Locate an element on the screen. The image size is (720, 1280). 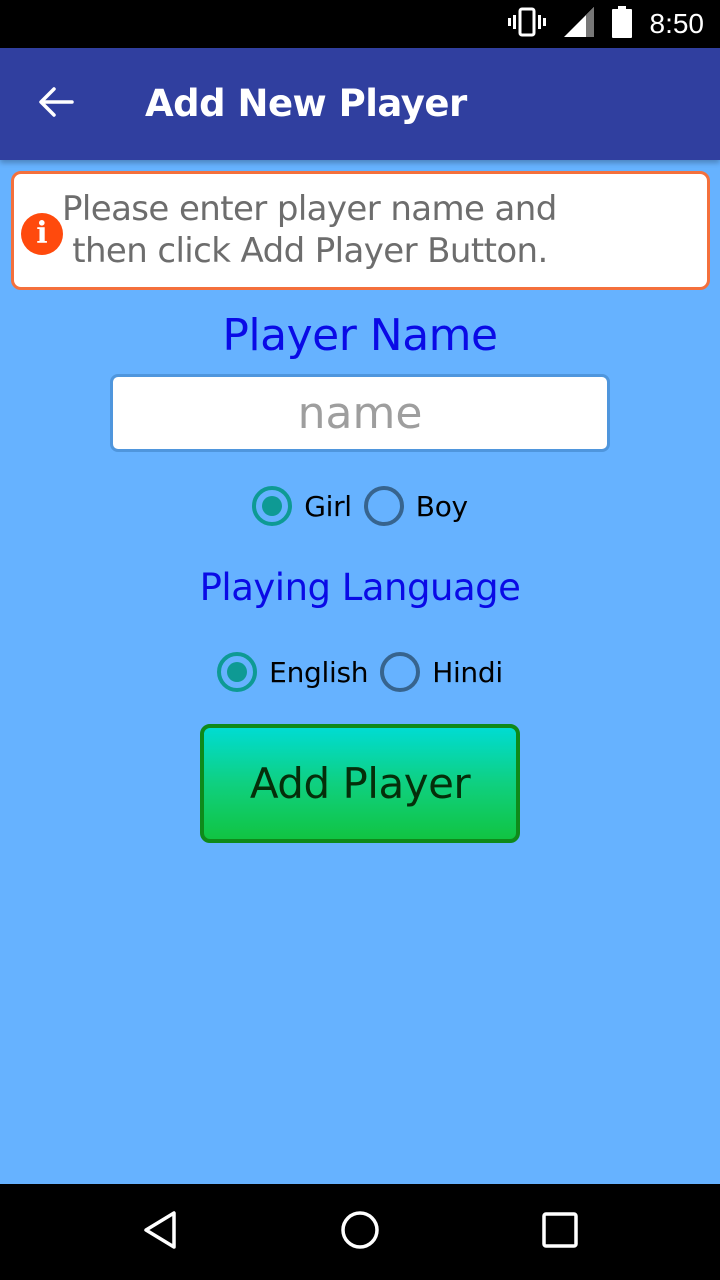
signal-icon is located at coordinates (578, 24).